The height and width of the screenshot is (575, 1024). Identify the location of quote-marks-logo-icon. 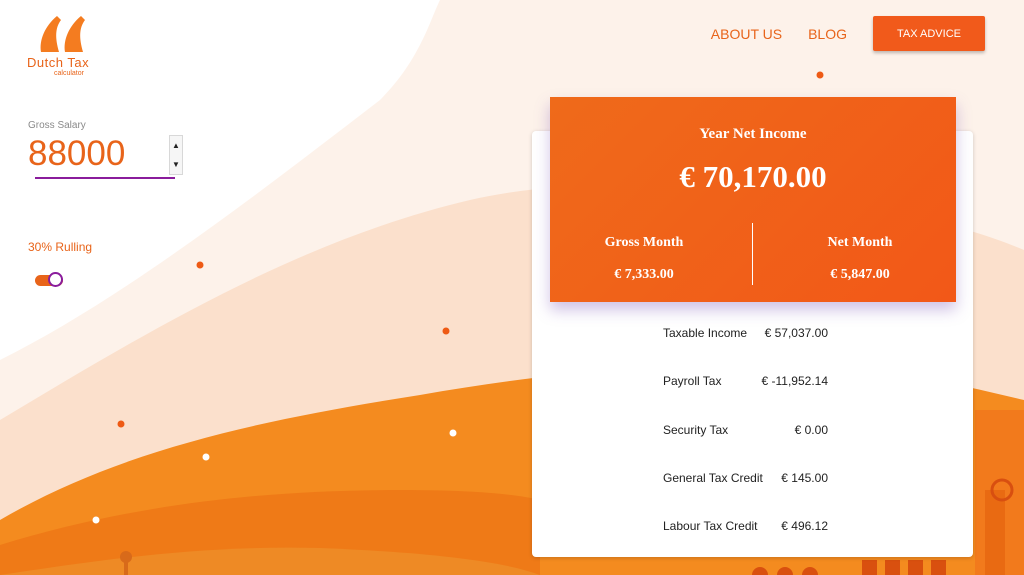
(62, 34).